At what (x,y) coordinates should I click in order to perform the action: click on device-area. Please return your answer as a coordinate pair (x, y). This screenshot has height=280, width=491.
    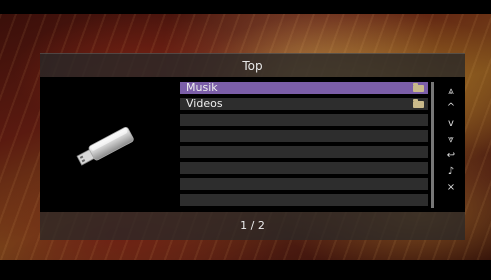
    Looking at the image, I should click on (109, 144).